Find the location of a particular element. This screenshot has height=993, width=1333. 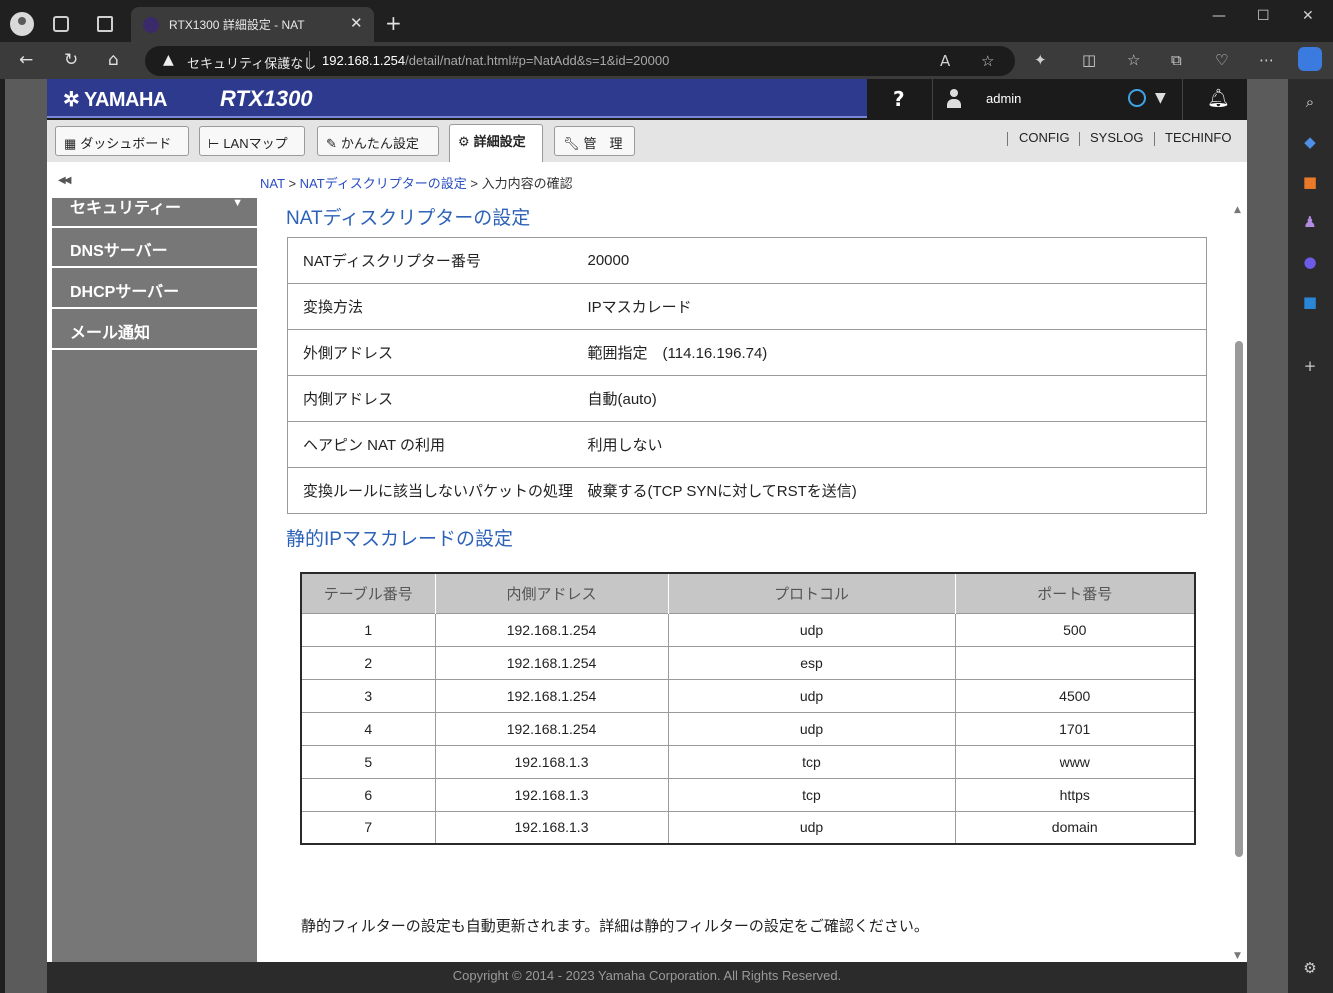

setting-value: 破棄する(TCP SYNに対してRSTを送信) is located at coordinates (897, 490).